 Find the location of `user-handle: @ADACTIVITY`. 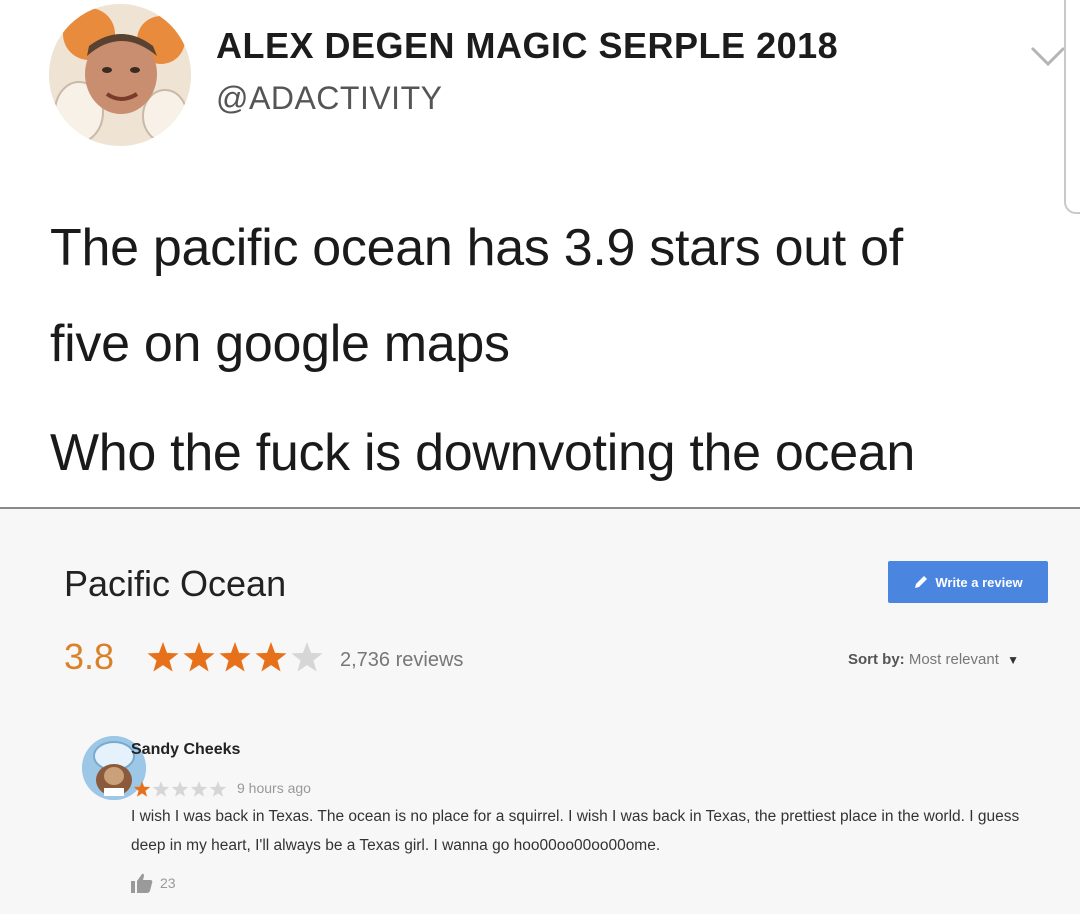

user-handle: @ADACTIVITY is located at coordinates (329, 98).